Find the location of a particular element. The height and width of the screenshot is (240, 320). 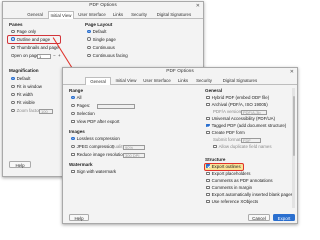

create-pdf-form: Create PDF form is located at coordinates (225, 133).